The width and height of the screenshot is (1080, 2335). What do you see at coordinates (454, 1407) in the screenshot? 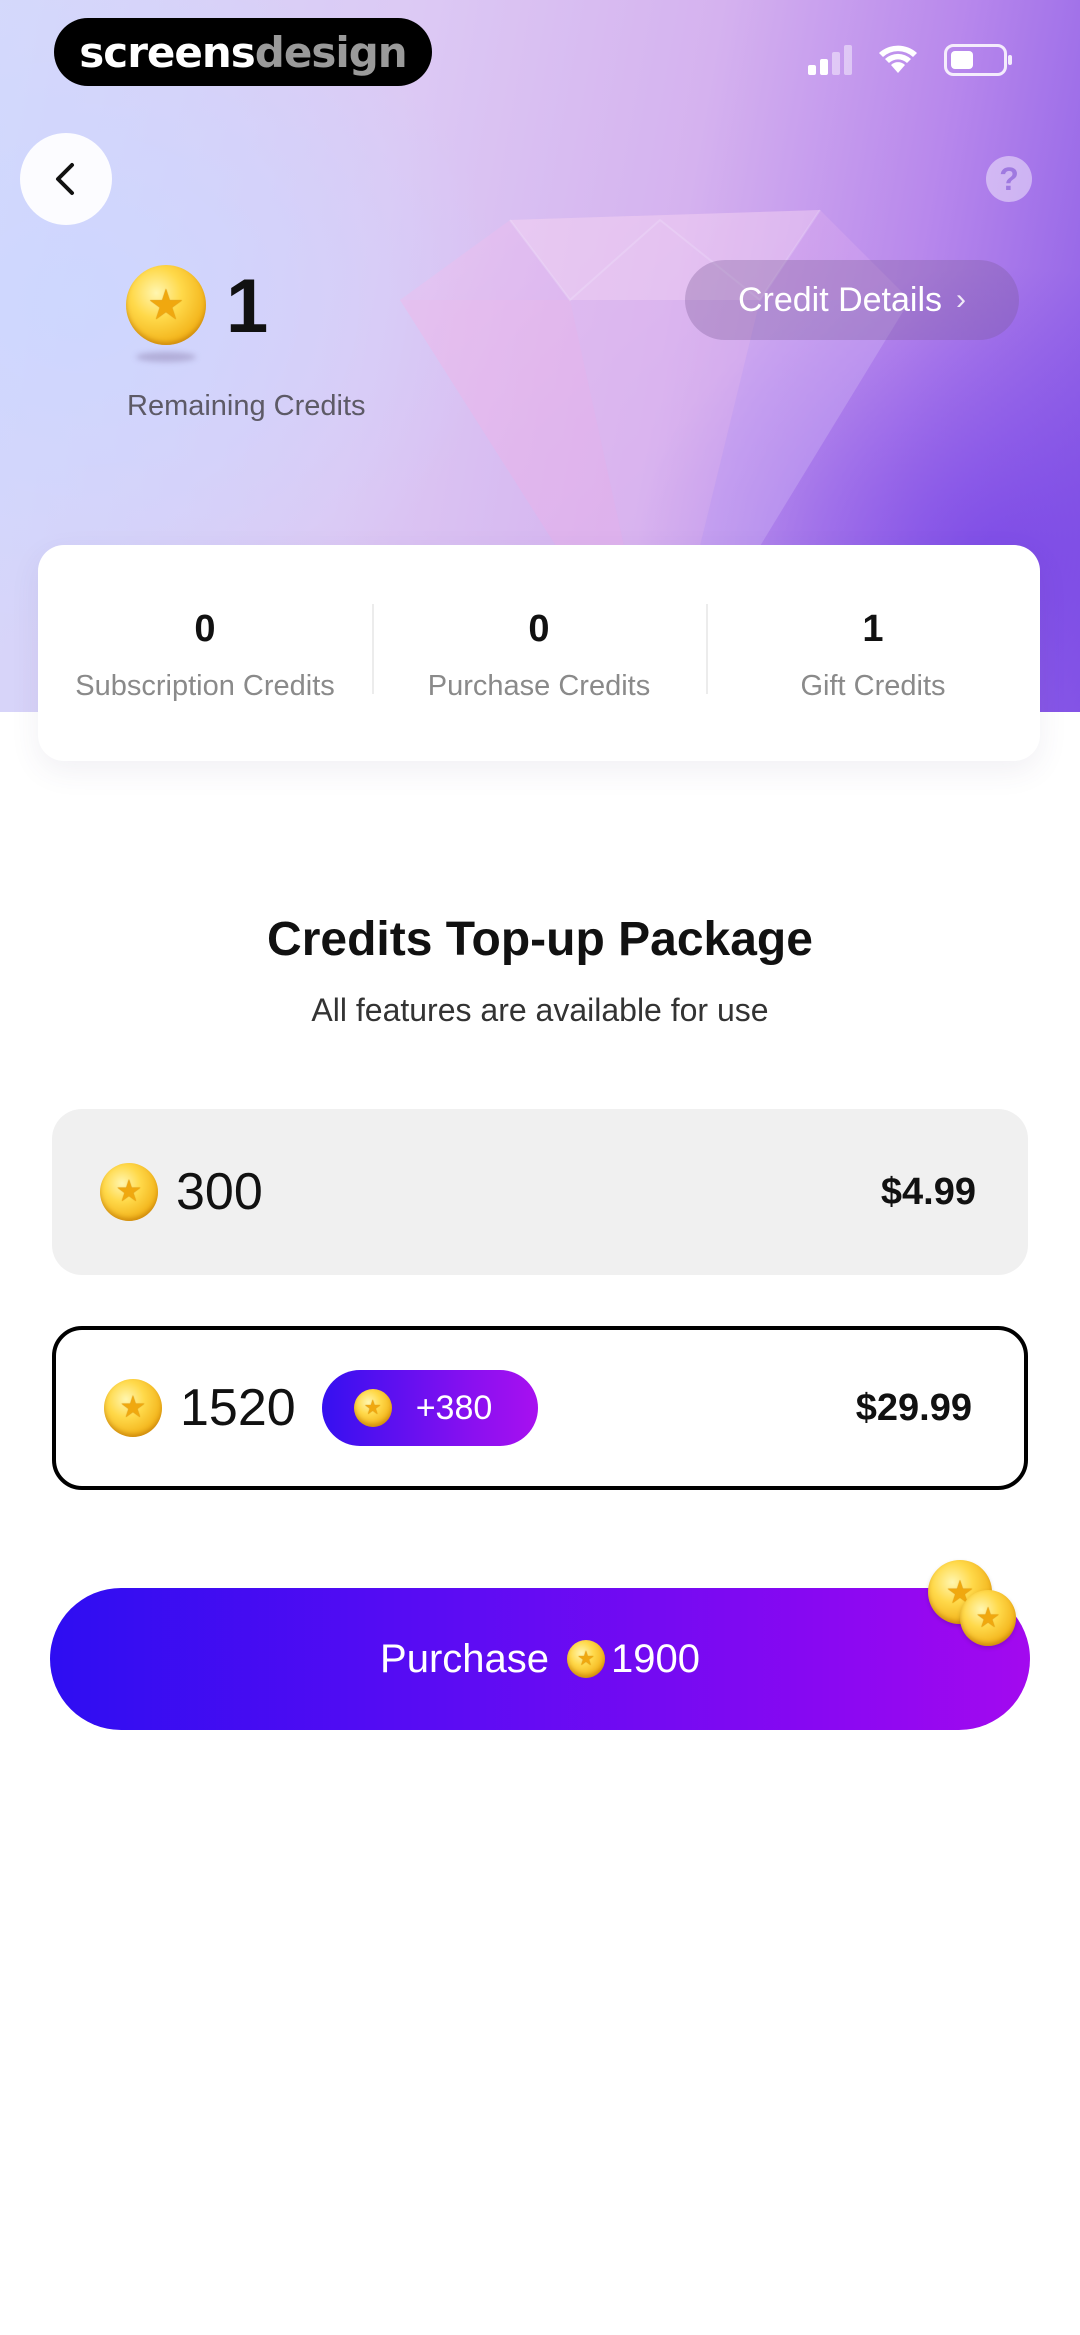
I see `bonus-amount: +380` at bounding box center [454, 1407].